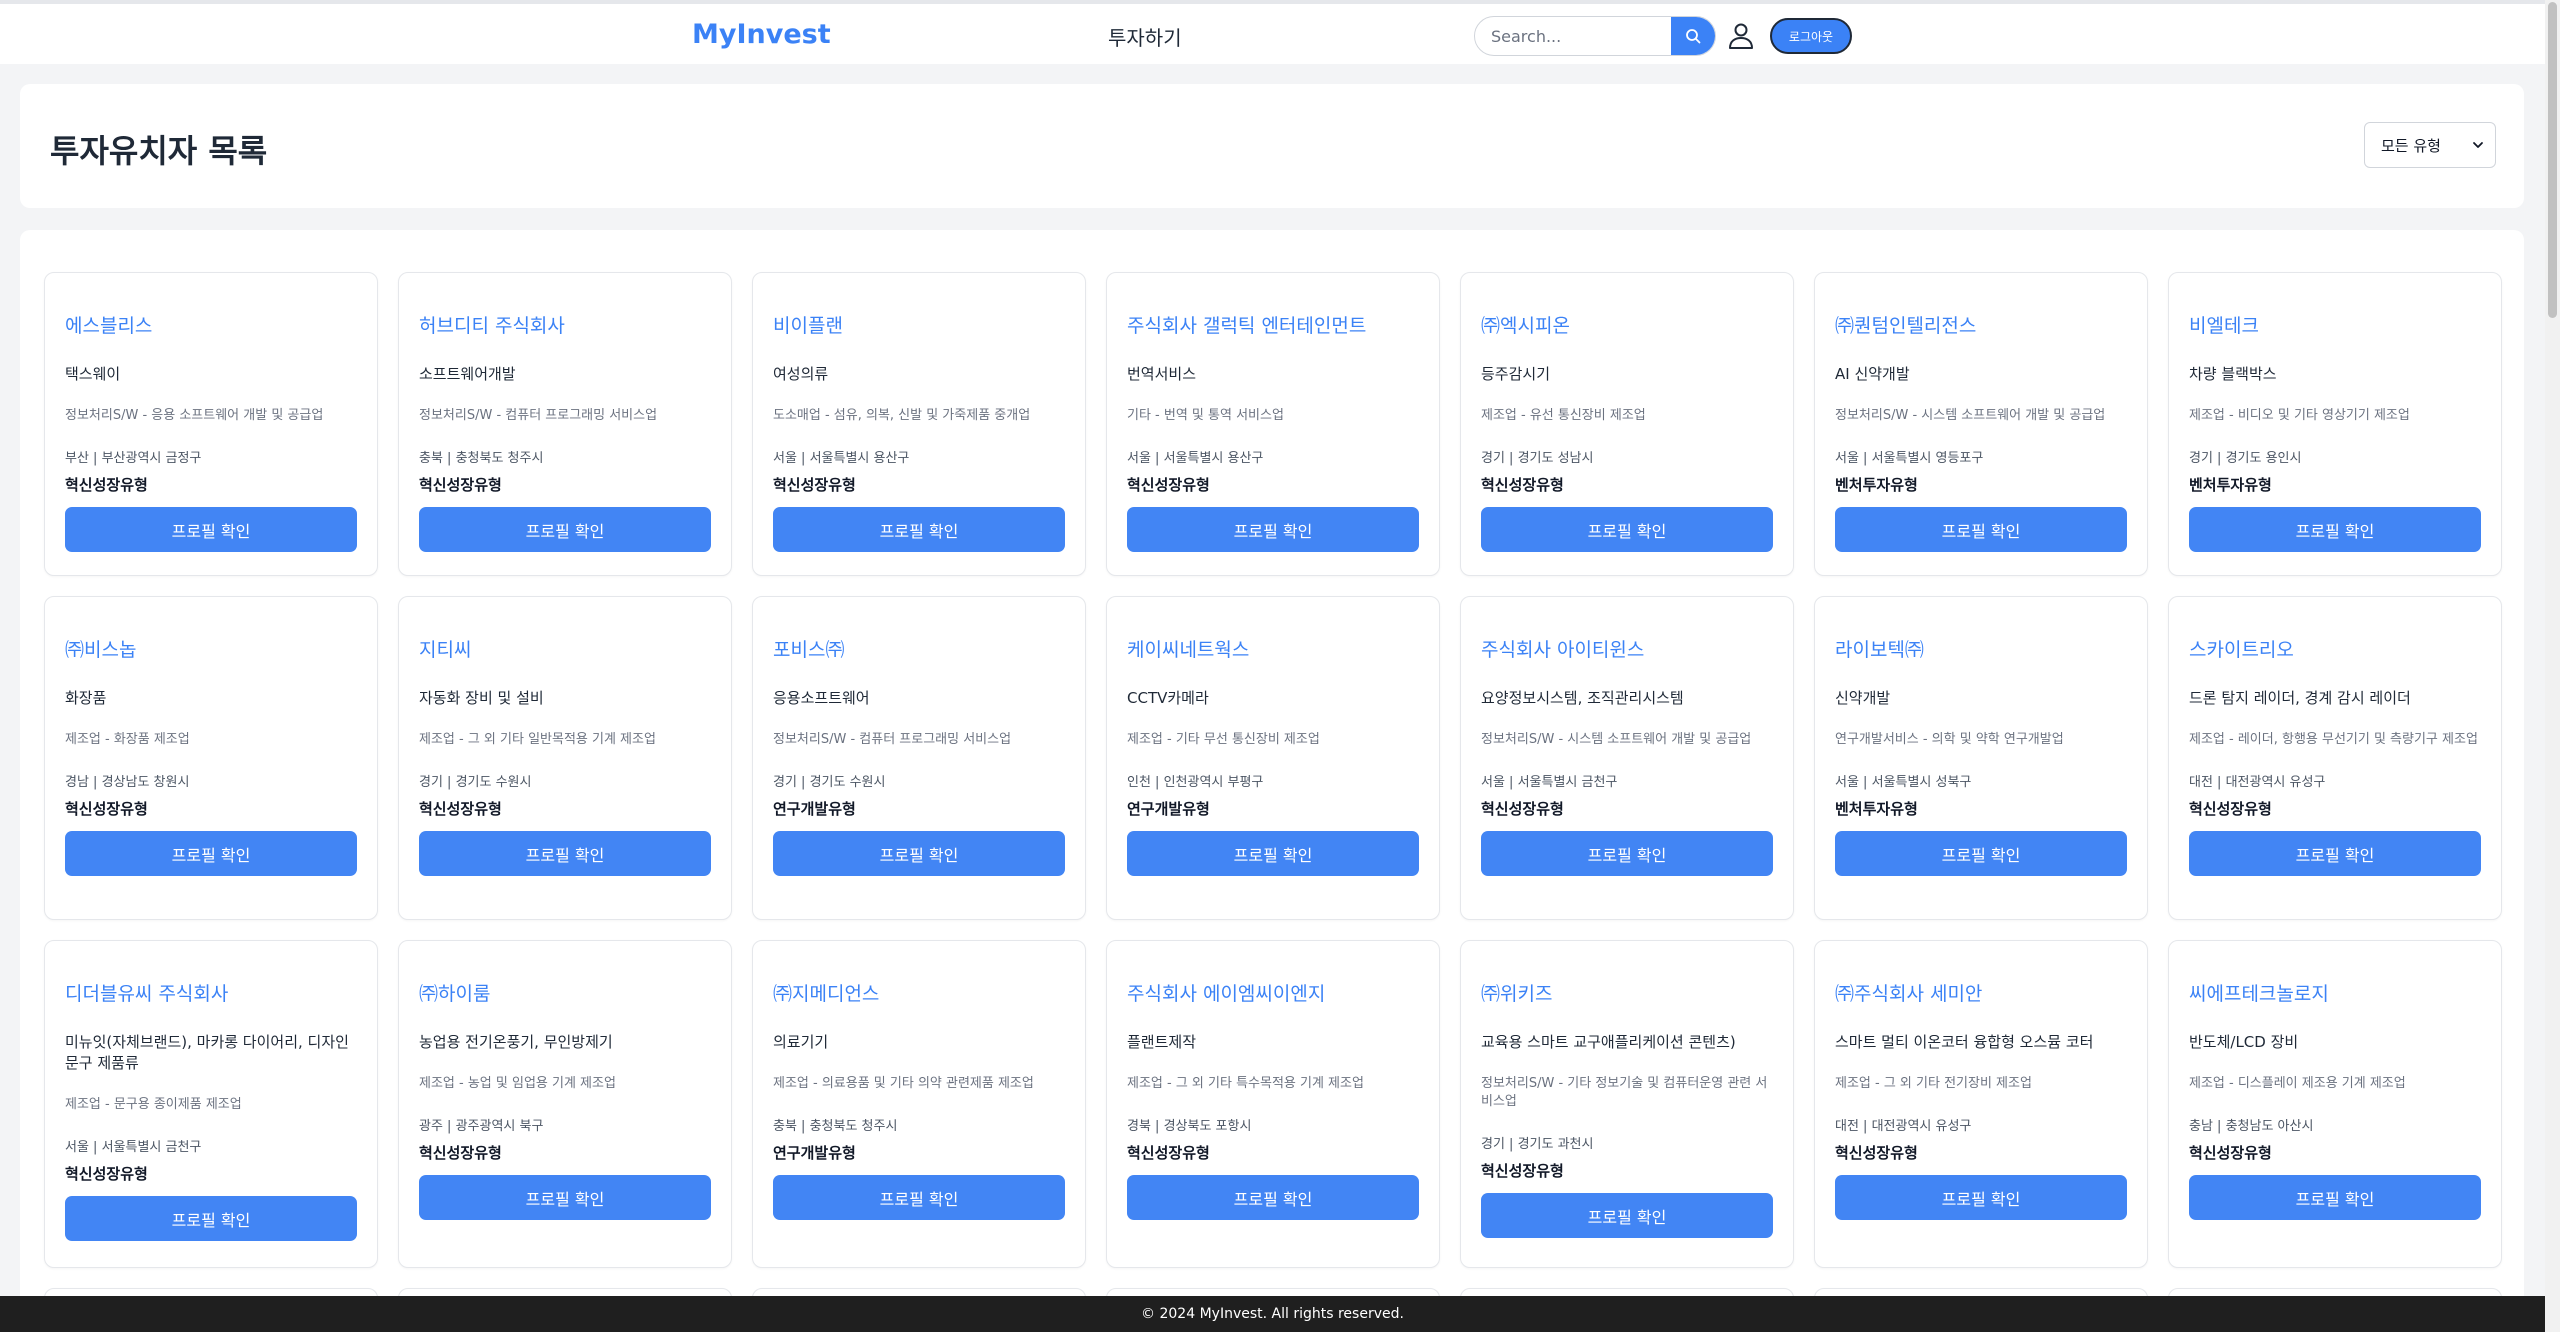  I want to click on company-name: ㈜엑시피온, so click(1627, 324).